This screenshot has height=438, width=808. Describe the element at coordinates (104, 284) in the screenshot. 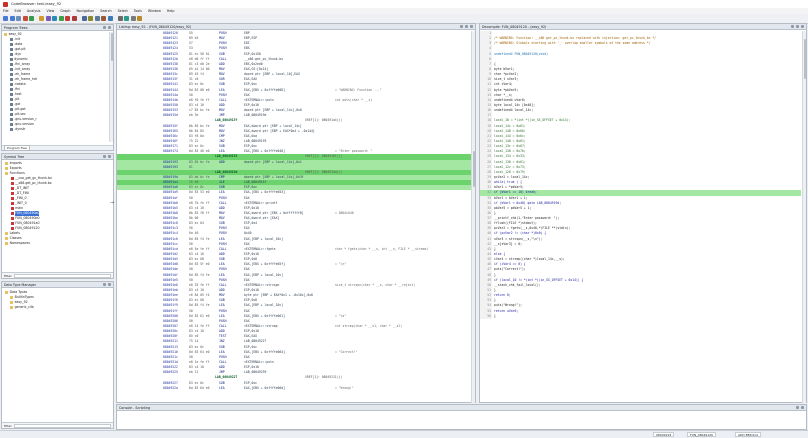

I see `arrow-icon` at that location.